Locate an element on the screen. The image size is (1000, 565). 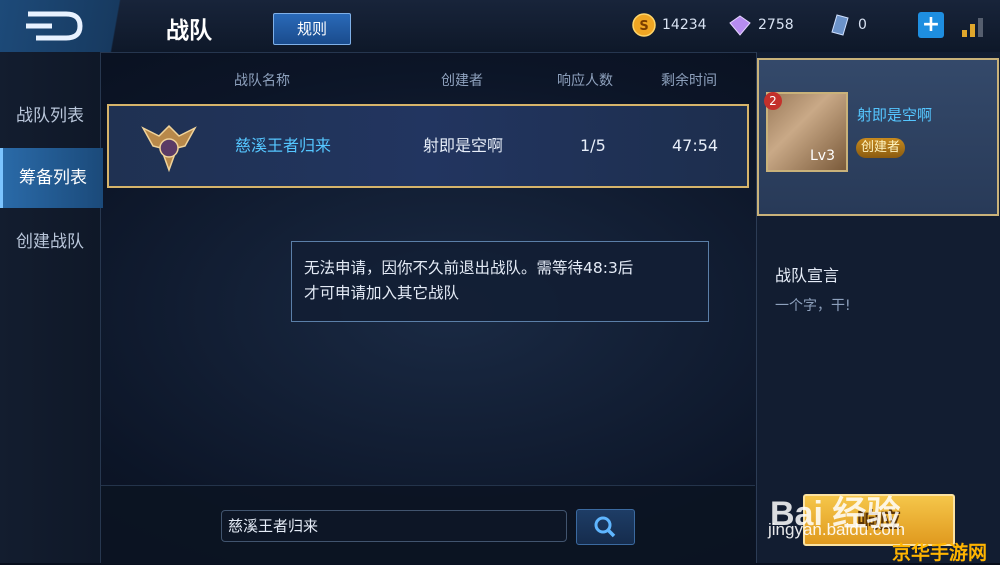
back-button is located at coordinates (70, 26).